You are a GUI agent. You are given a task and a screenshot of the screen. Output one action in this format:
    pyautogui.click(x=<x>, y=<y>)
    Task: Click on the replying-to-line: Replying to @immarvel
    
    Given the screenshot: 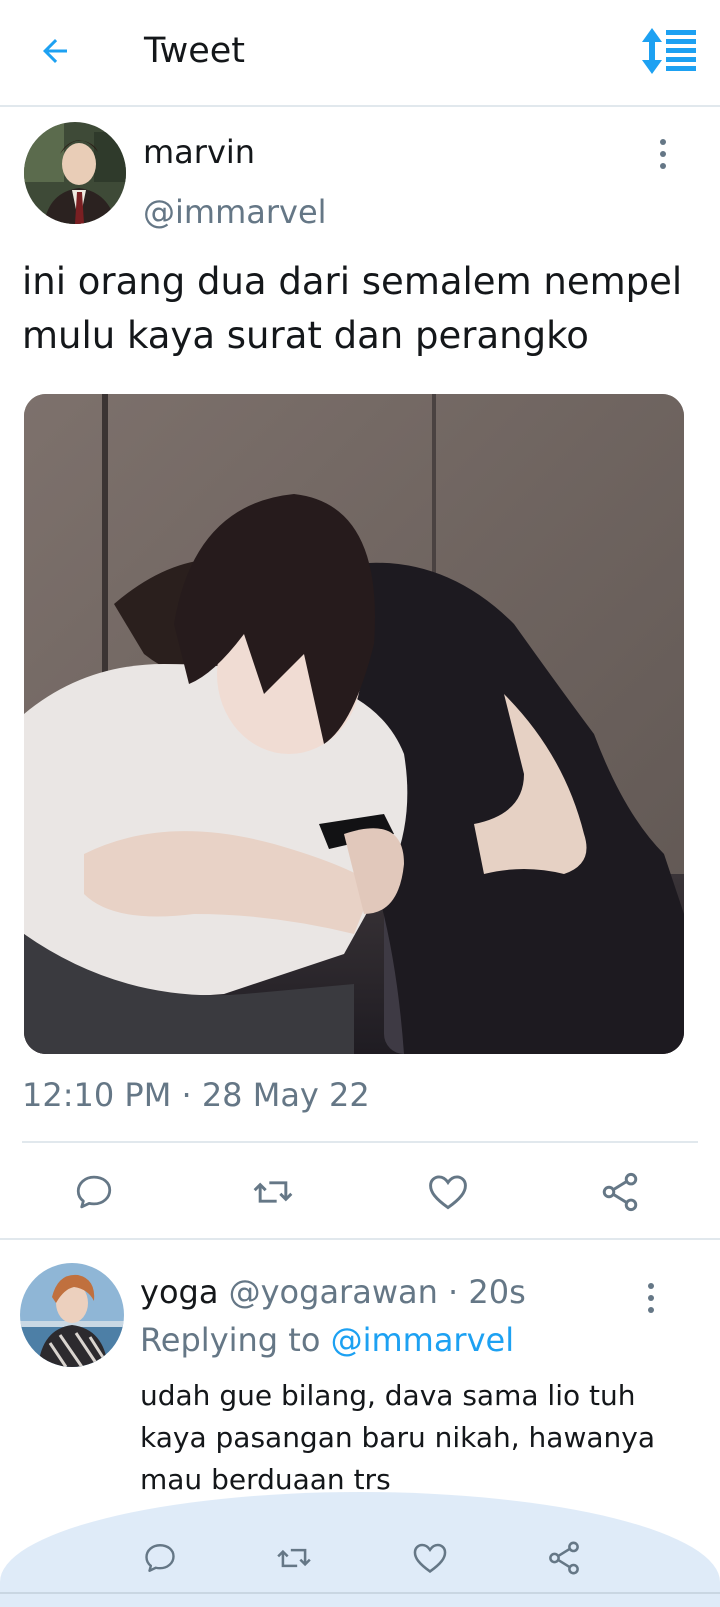 What is the action you would take?
    pyautogui.click(x=327, y=1340)
    